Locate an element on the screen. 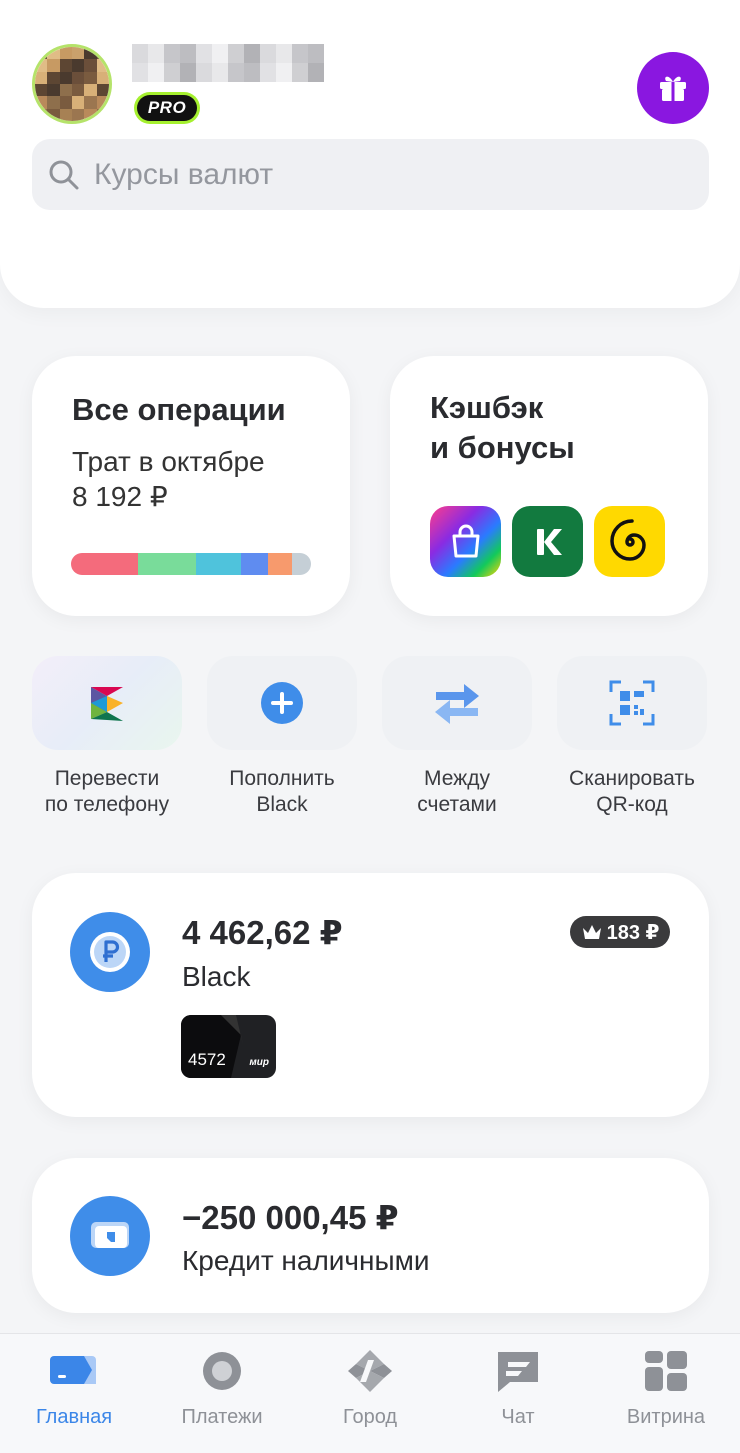  between-accounts-button is located at coordinates (457, 703).